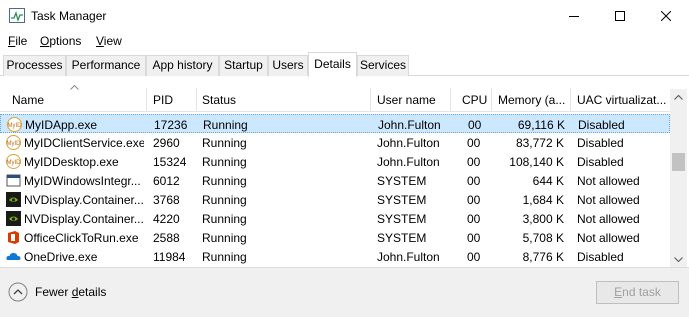 This screenshot has width=689, height=317. I want to click on menu-file: File, so click(17, 41).